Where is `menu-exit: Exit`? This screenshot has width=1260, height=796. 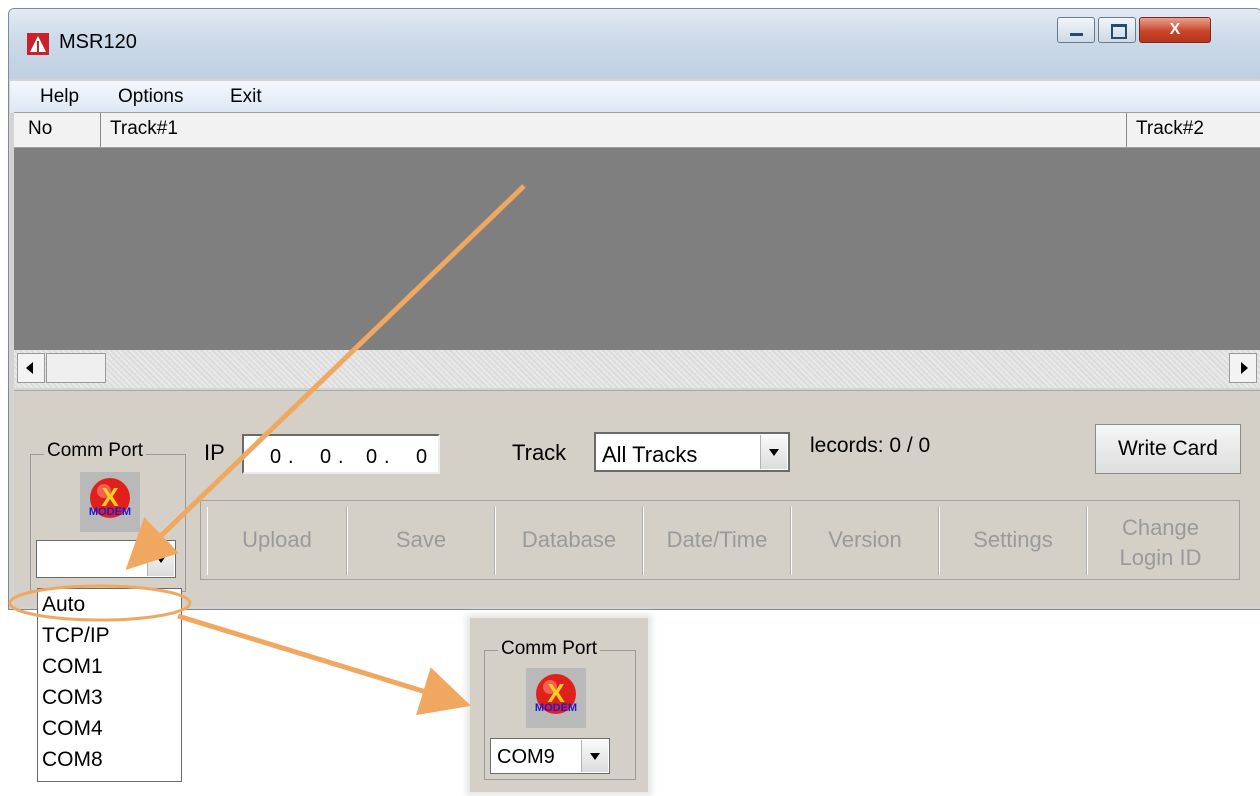
menu-exit: Exit is located at coordinates (246, 97).